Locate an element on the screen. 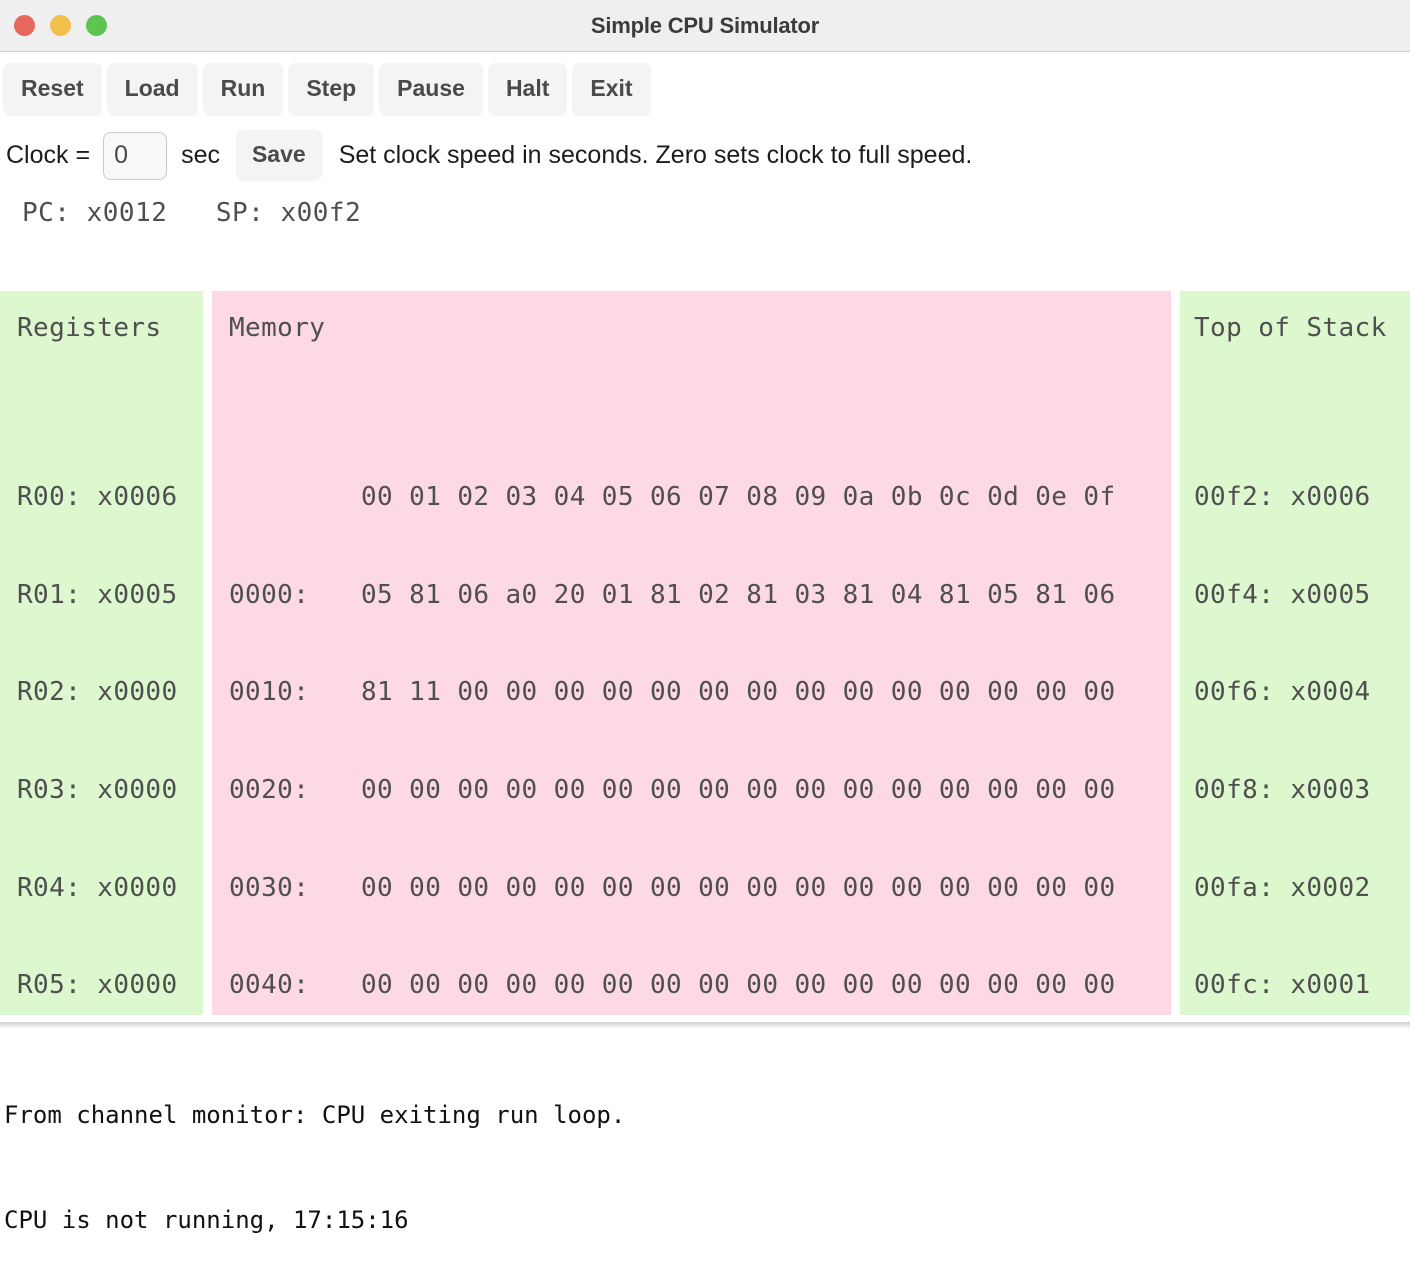  exit-button: Exit is located at coordinates (611, 89).